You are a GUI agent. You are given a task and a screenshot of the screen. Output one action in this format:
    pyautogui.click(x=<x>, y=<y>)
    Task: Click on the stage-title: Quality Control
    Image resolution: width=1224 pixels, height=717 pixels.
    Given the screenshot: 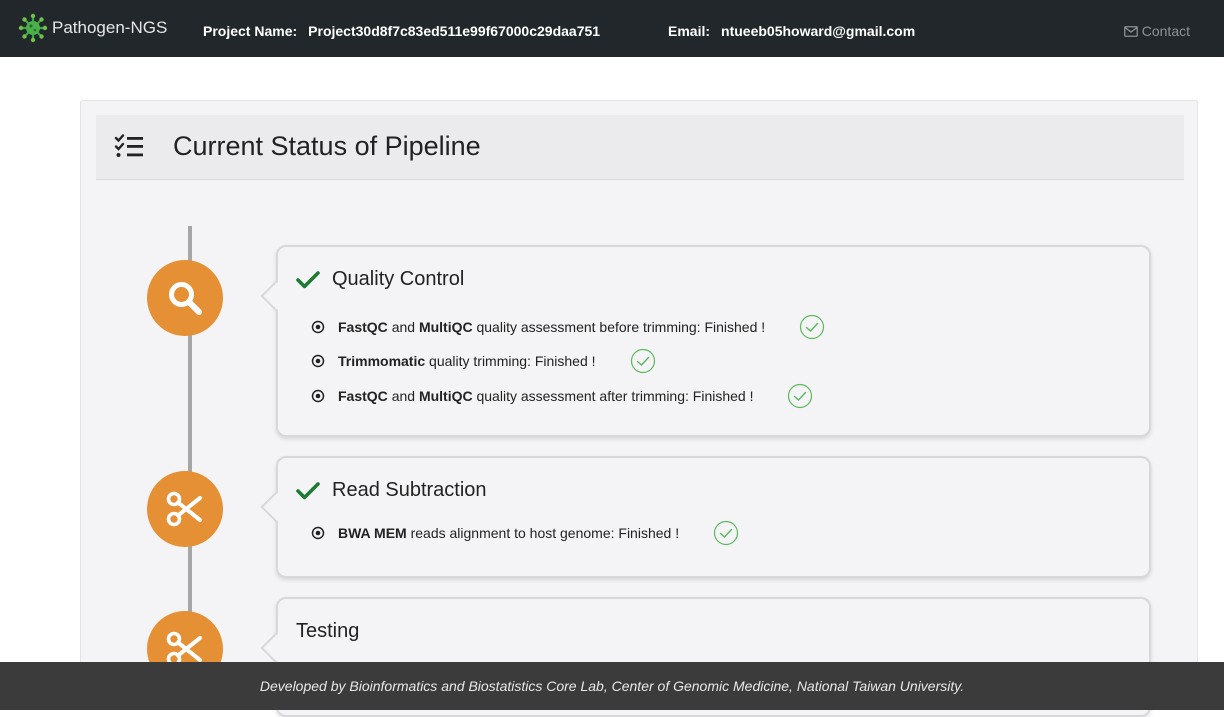 What is the action you would take?
    pyautogui.click(x=380, y=279)
    